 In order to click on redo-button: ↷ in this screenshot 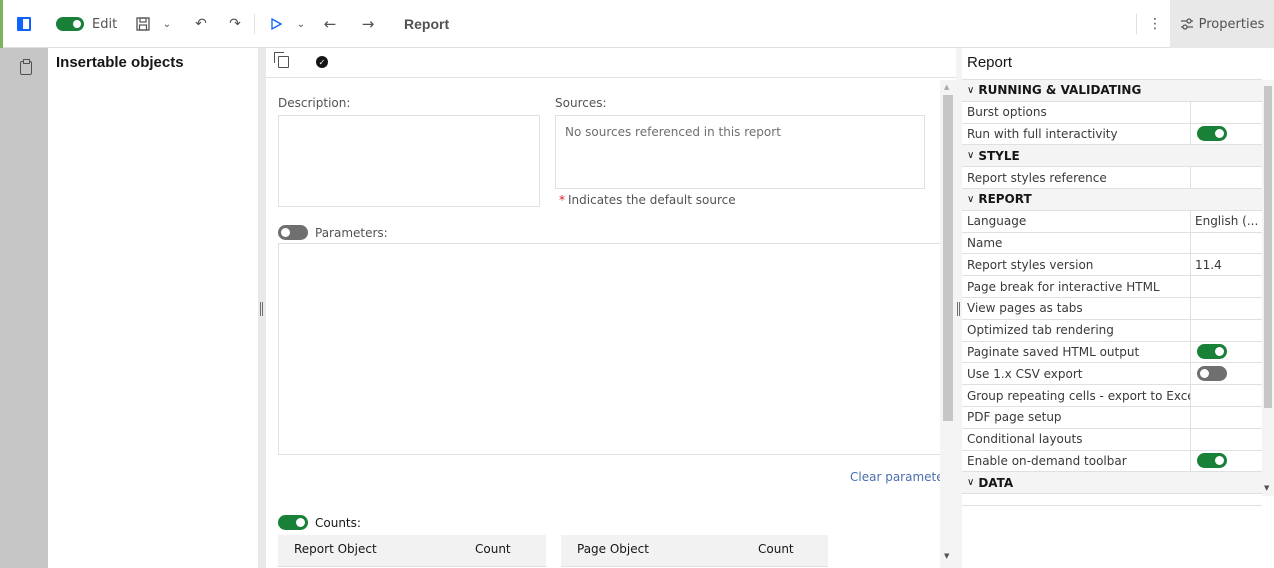, I will do `click(235, 24)`.